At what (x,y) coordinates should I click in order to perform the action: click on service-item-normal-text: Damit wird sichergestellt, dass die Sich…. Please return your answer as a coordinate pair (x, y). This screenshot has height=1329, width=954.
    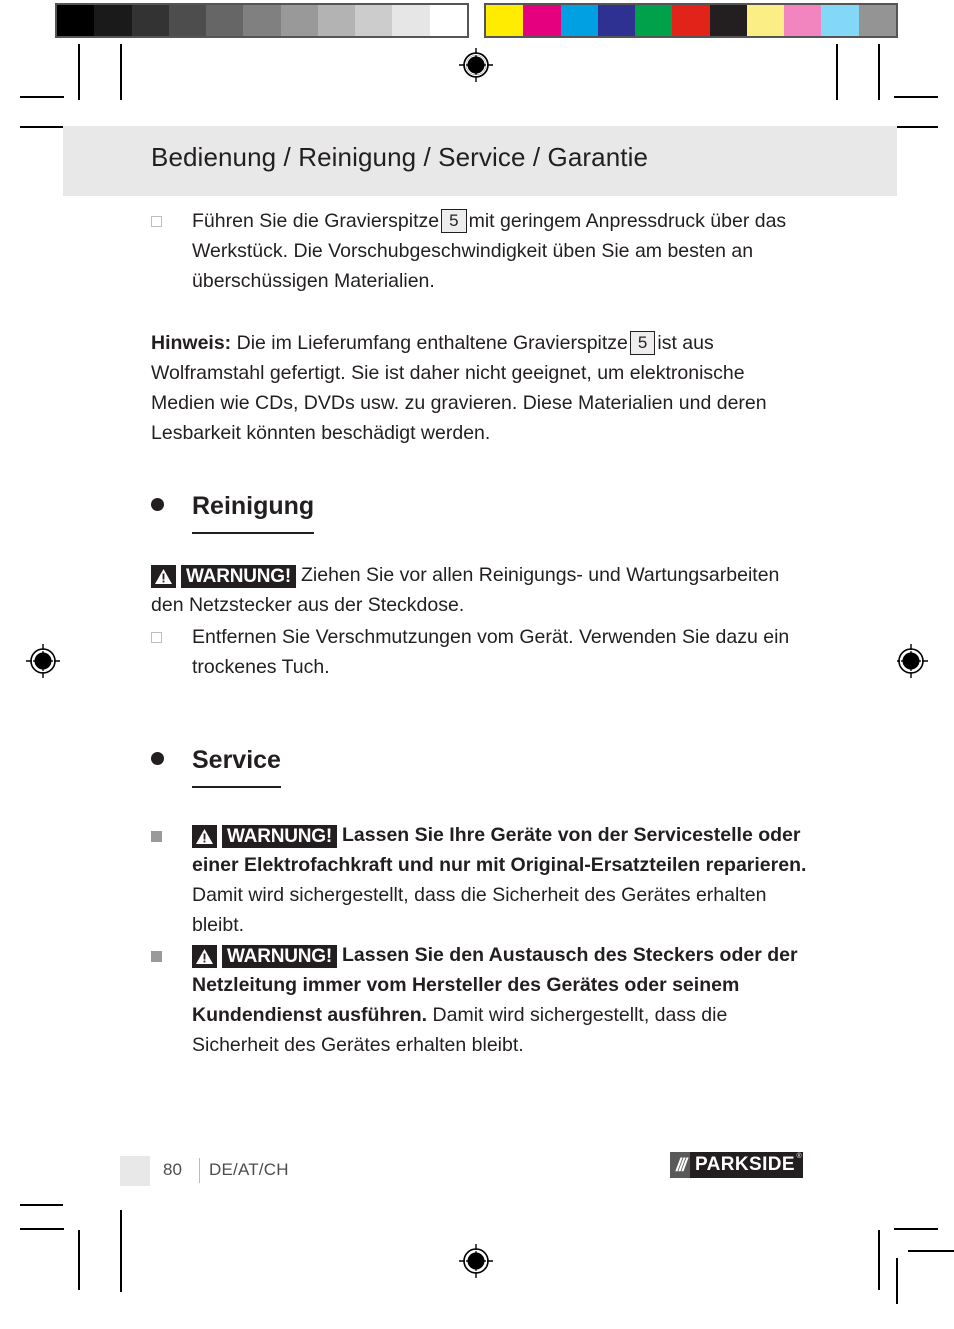
    Looking at the image, I should click on (479, 910).